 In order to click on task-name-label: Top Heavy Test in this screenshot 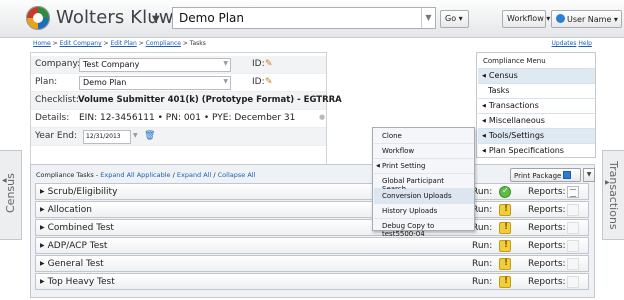, I will do `click(81, 282)`.